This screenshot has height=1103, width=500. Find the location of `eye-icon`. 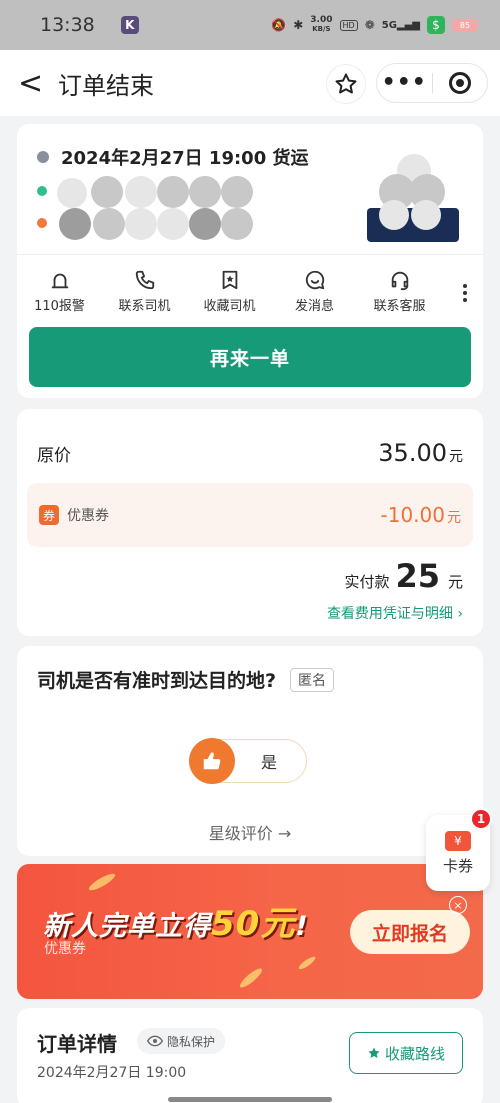

eye-icon is located at coordinates (155, 1041).